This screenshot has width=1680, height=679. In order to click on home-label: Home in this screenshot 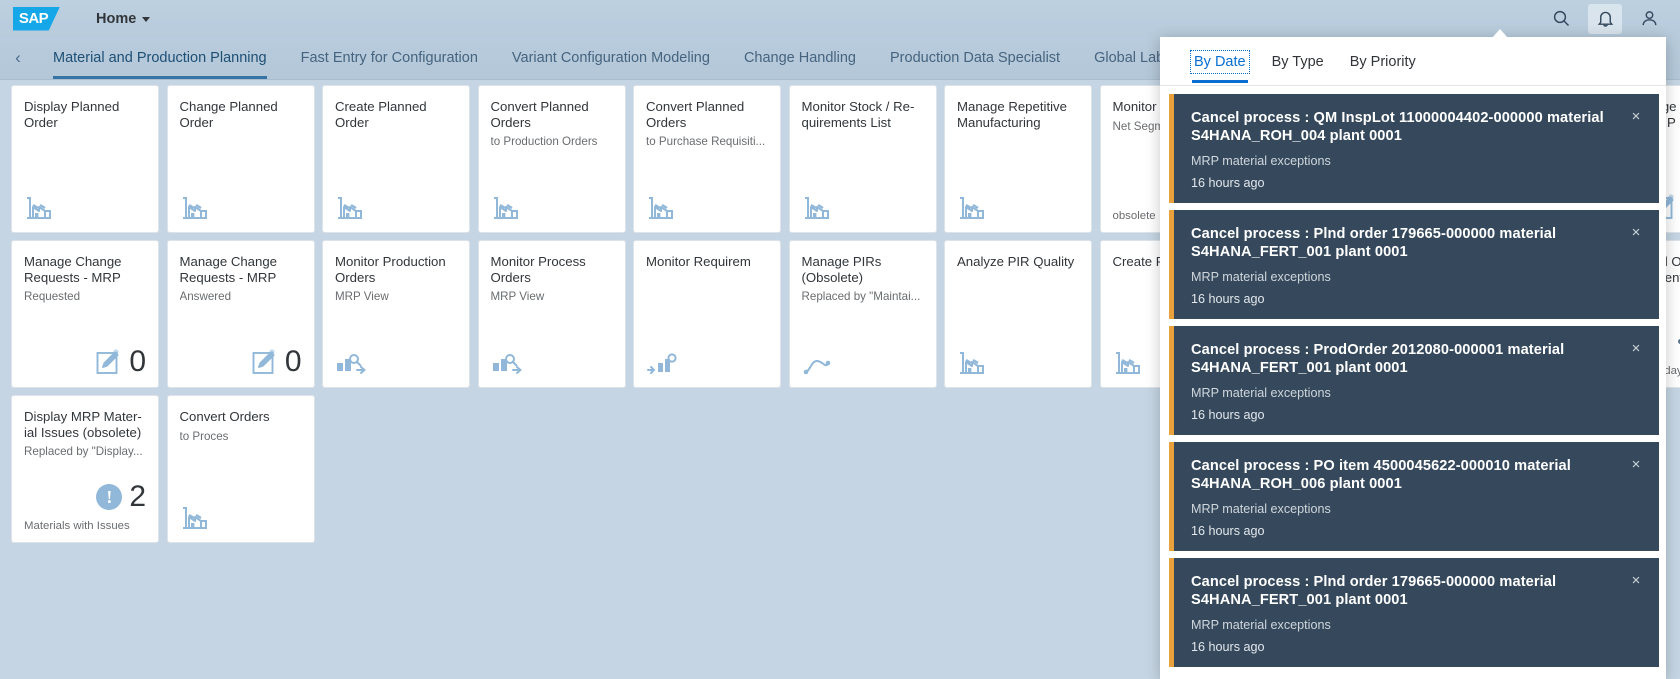, I will do `click(116, 18)`.